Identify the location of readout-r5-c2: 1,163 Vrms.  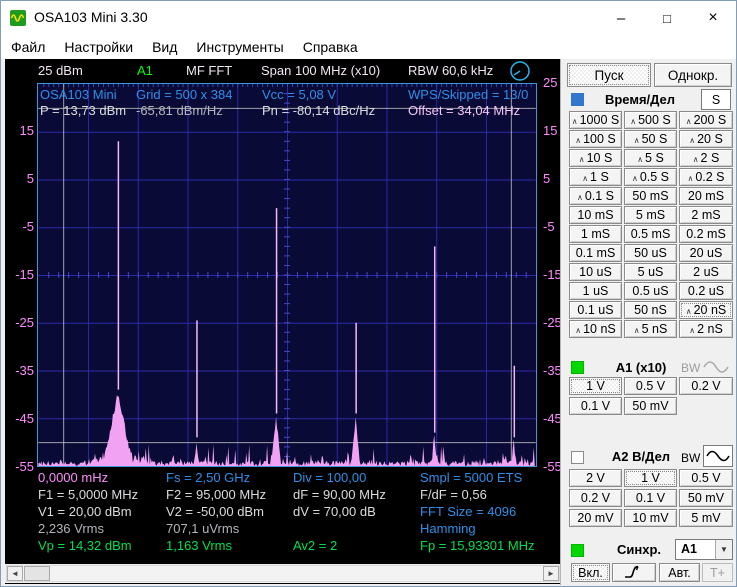
(199, 545).